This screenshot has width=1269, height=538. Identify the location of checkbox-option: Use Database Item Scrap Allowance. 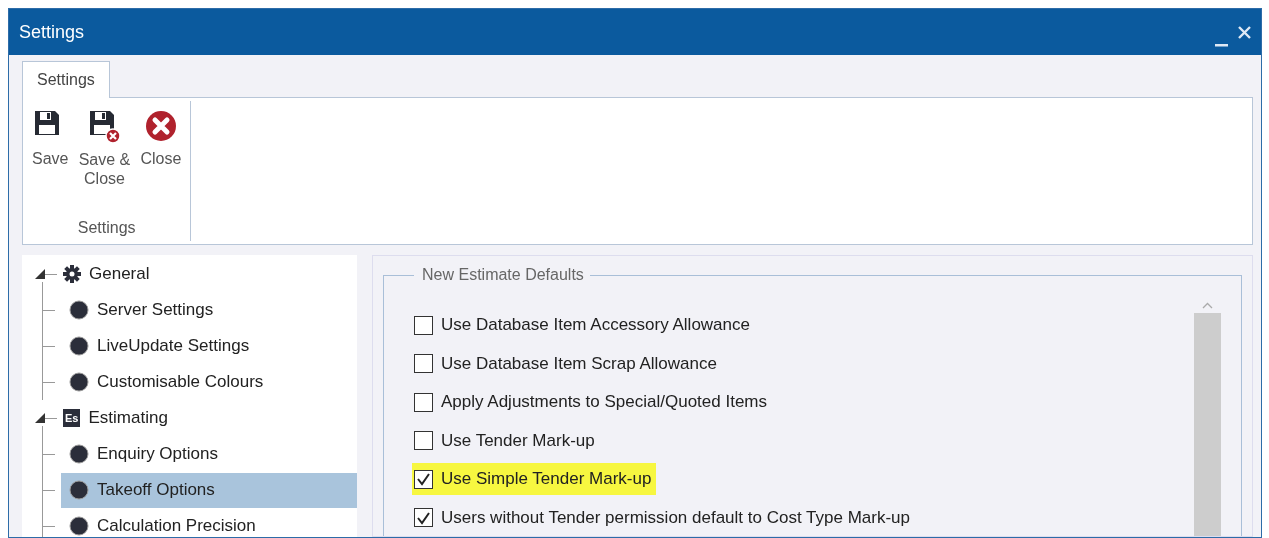
(567, 363).